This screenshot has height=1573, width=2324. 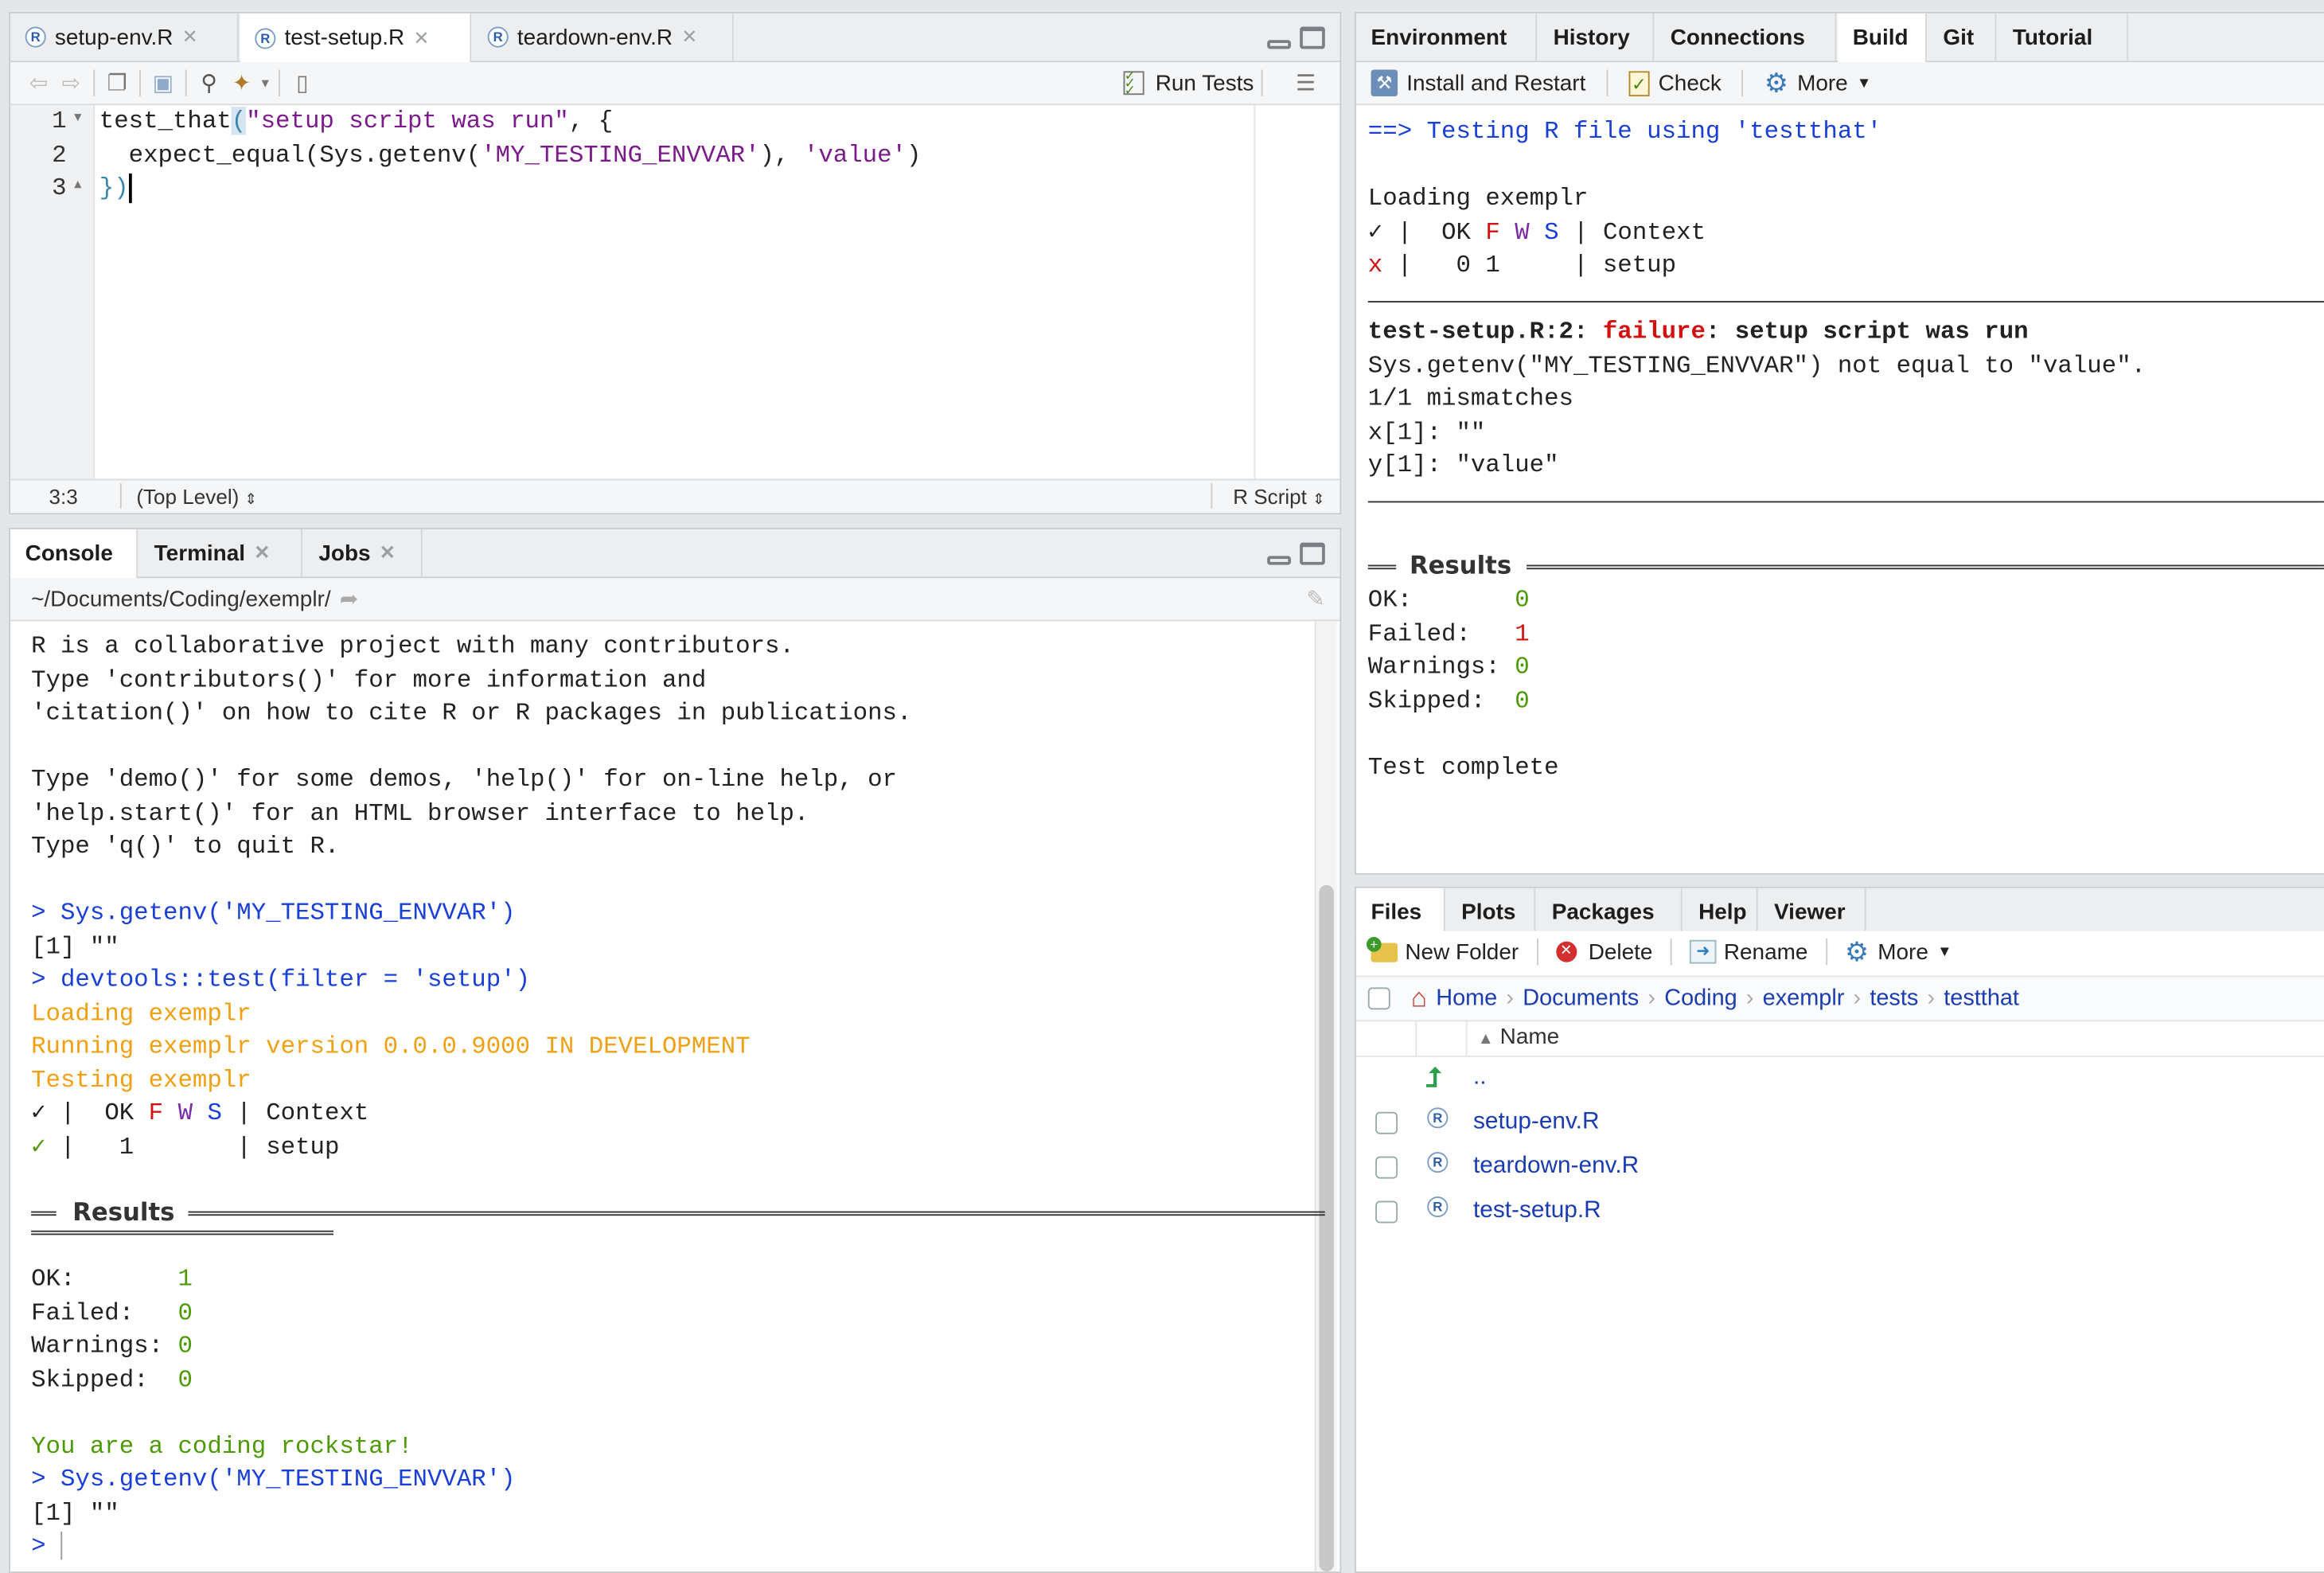 I want to click on select-all-checkbox, so click(x=1378, y=998).